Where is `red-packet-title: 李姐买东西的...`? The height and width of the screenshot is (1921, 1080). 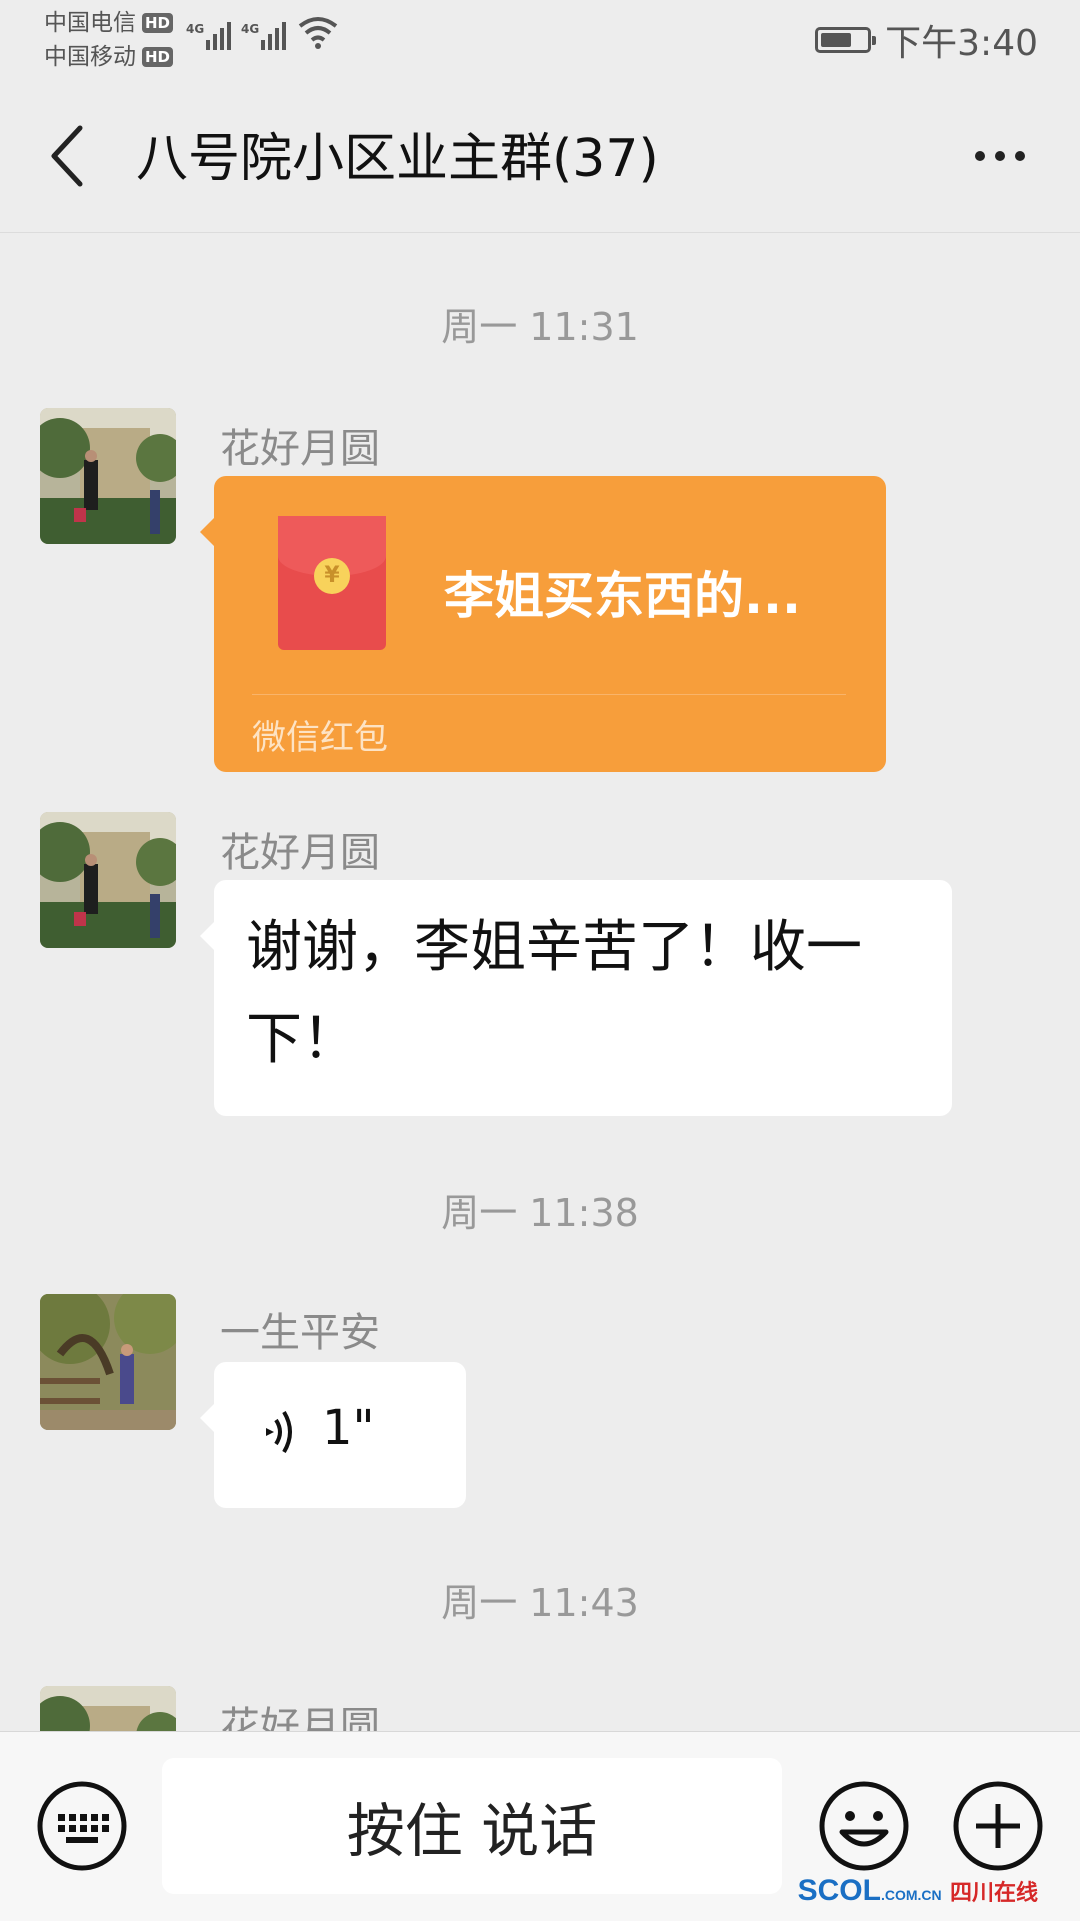
red-packet-title: 李姐买东西的... is located at coordinates (622, 596).